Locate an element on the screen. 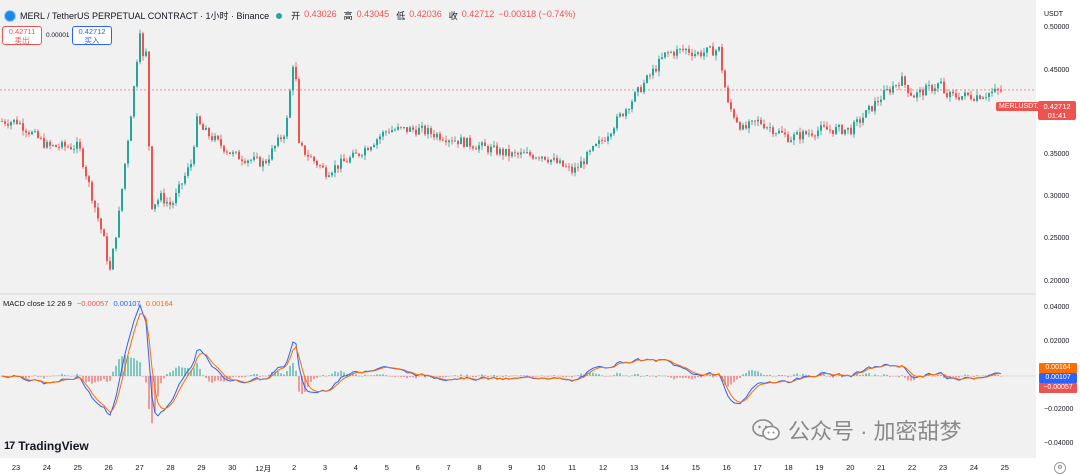 The height and width of the screenshot is (475, 1080). currency-label: USDT is located at coordinates (1053, 14).